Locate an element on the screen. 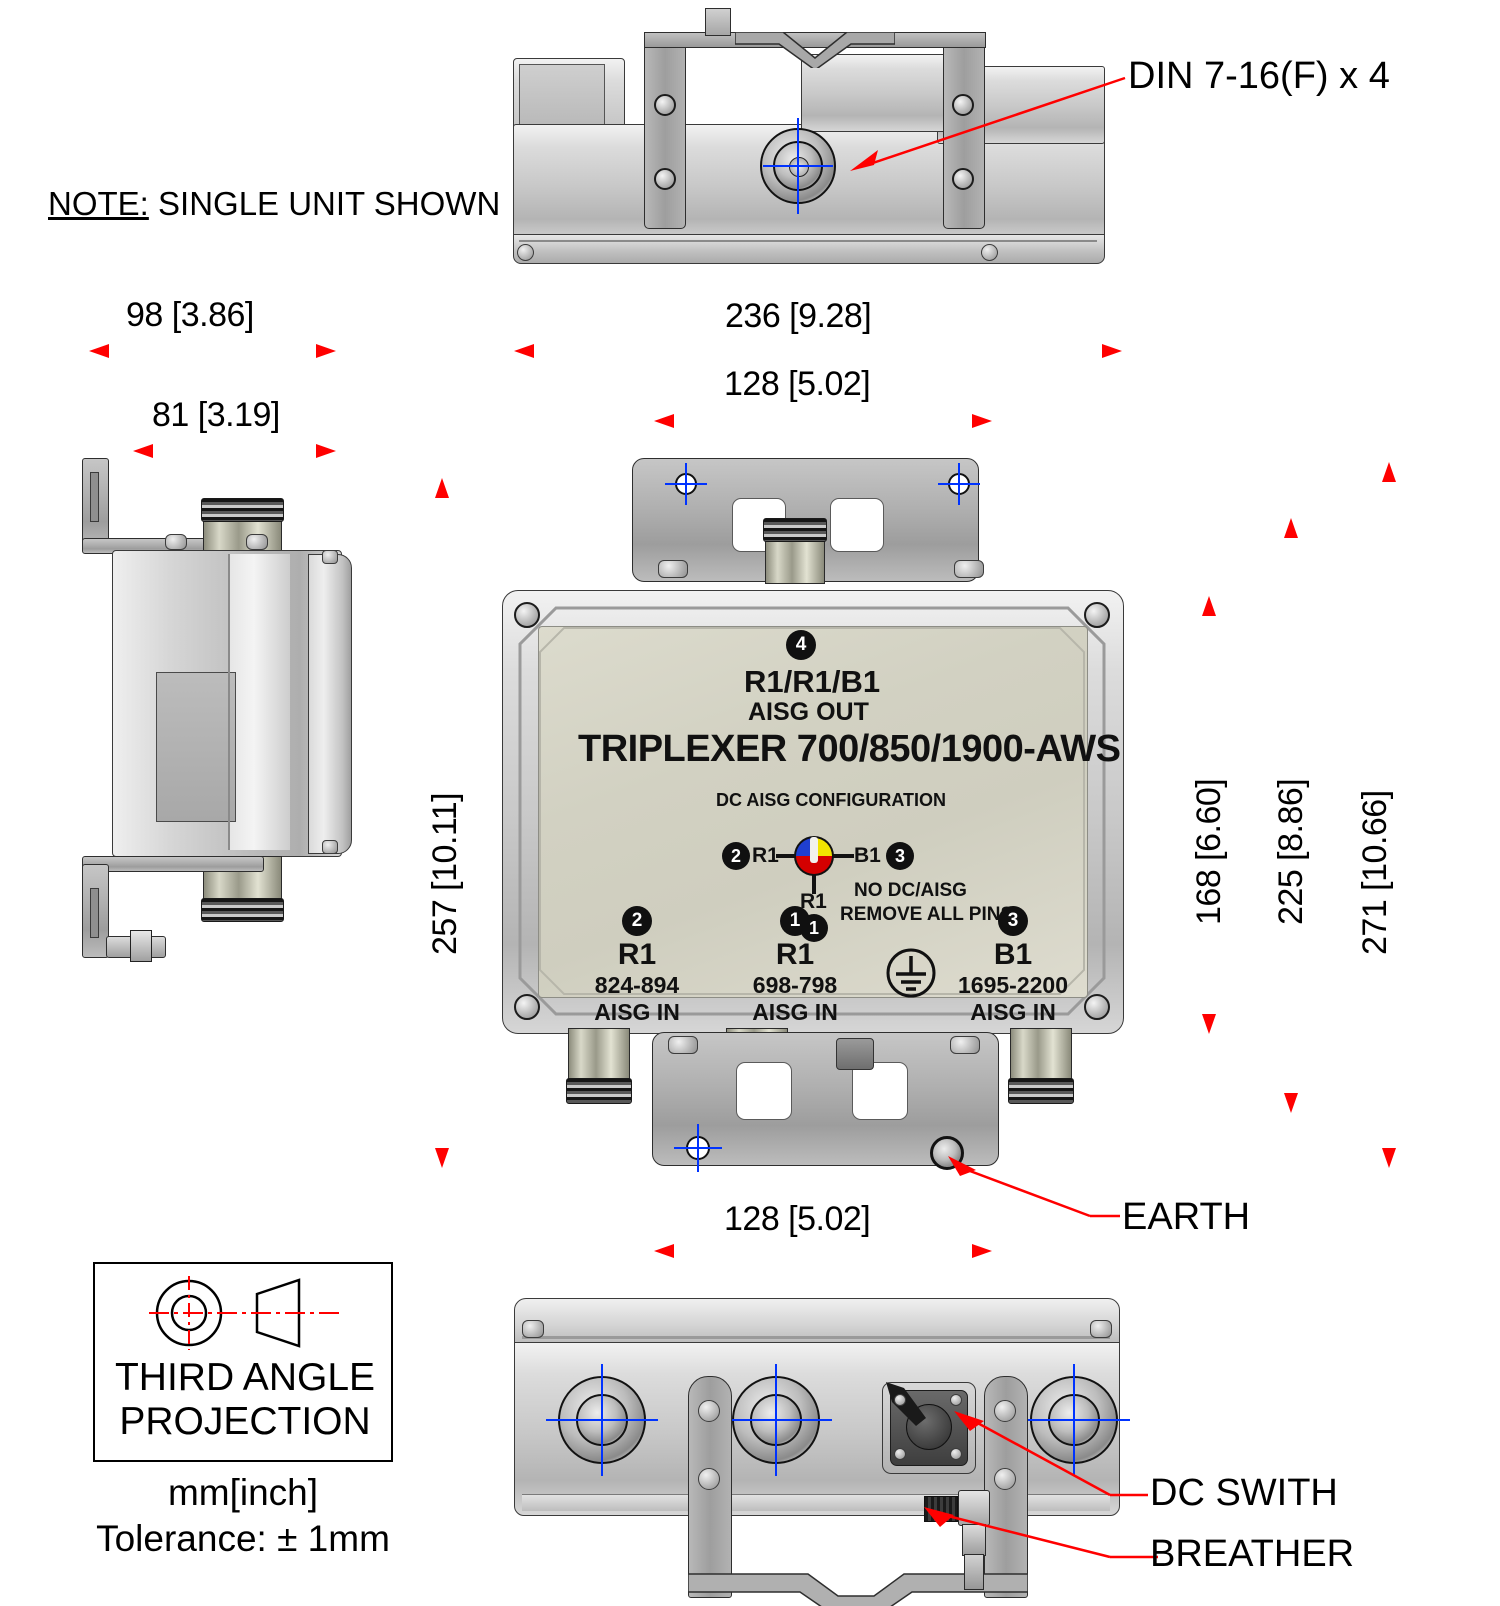  side-view-top-connector-thread is located at coordinates (242, 510).